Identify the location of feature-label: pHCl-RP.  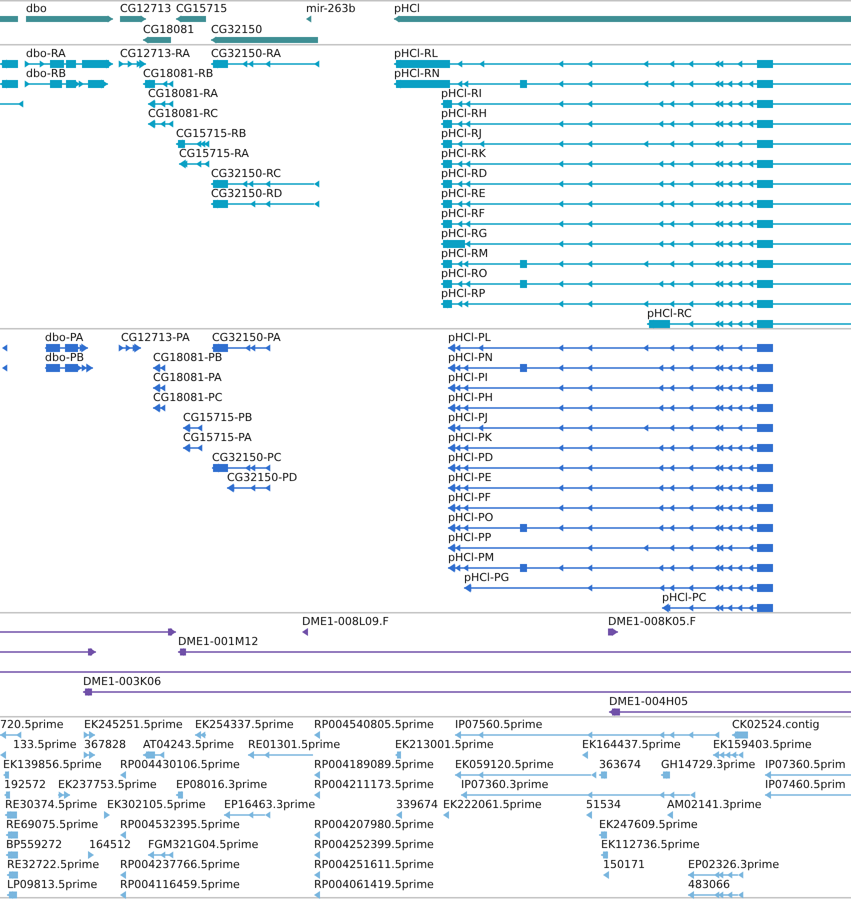
(463, 293).